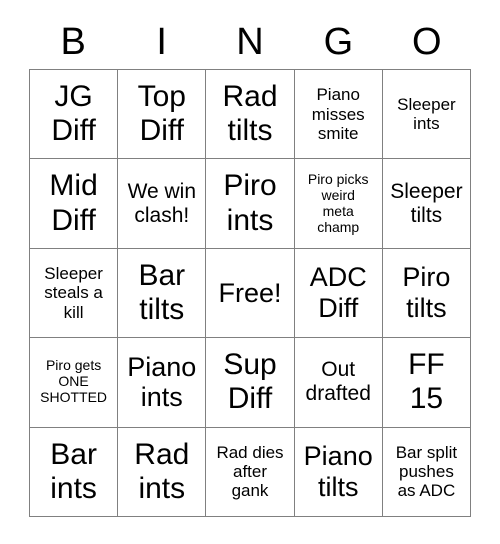 Image resolution: width=500 pixels, height=544 pixels. I want to click on bingo-cell: Rad tilts, so click(250, 115).